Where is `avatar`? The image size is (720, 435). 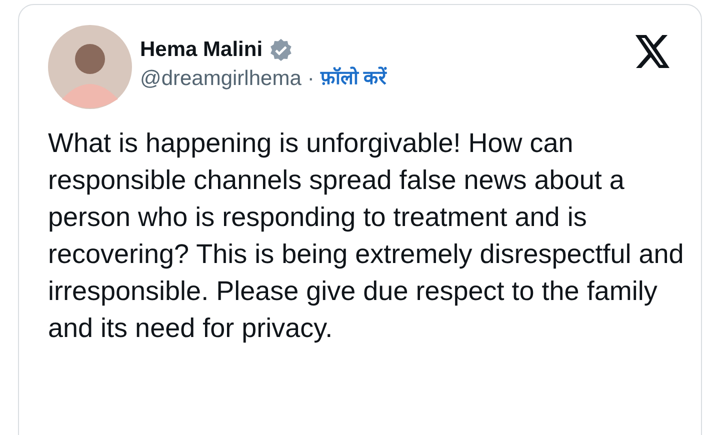
avatar is located at coordinates (90, 67).